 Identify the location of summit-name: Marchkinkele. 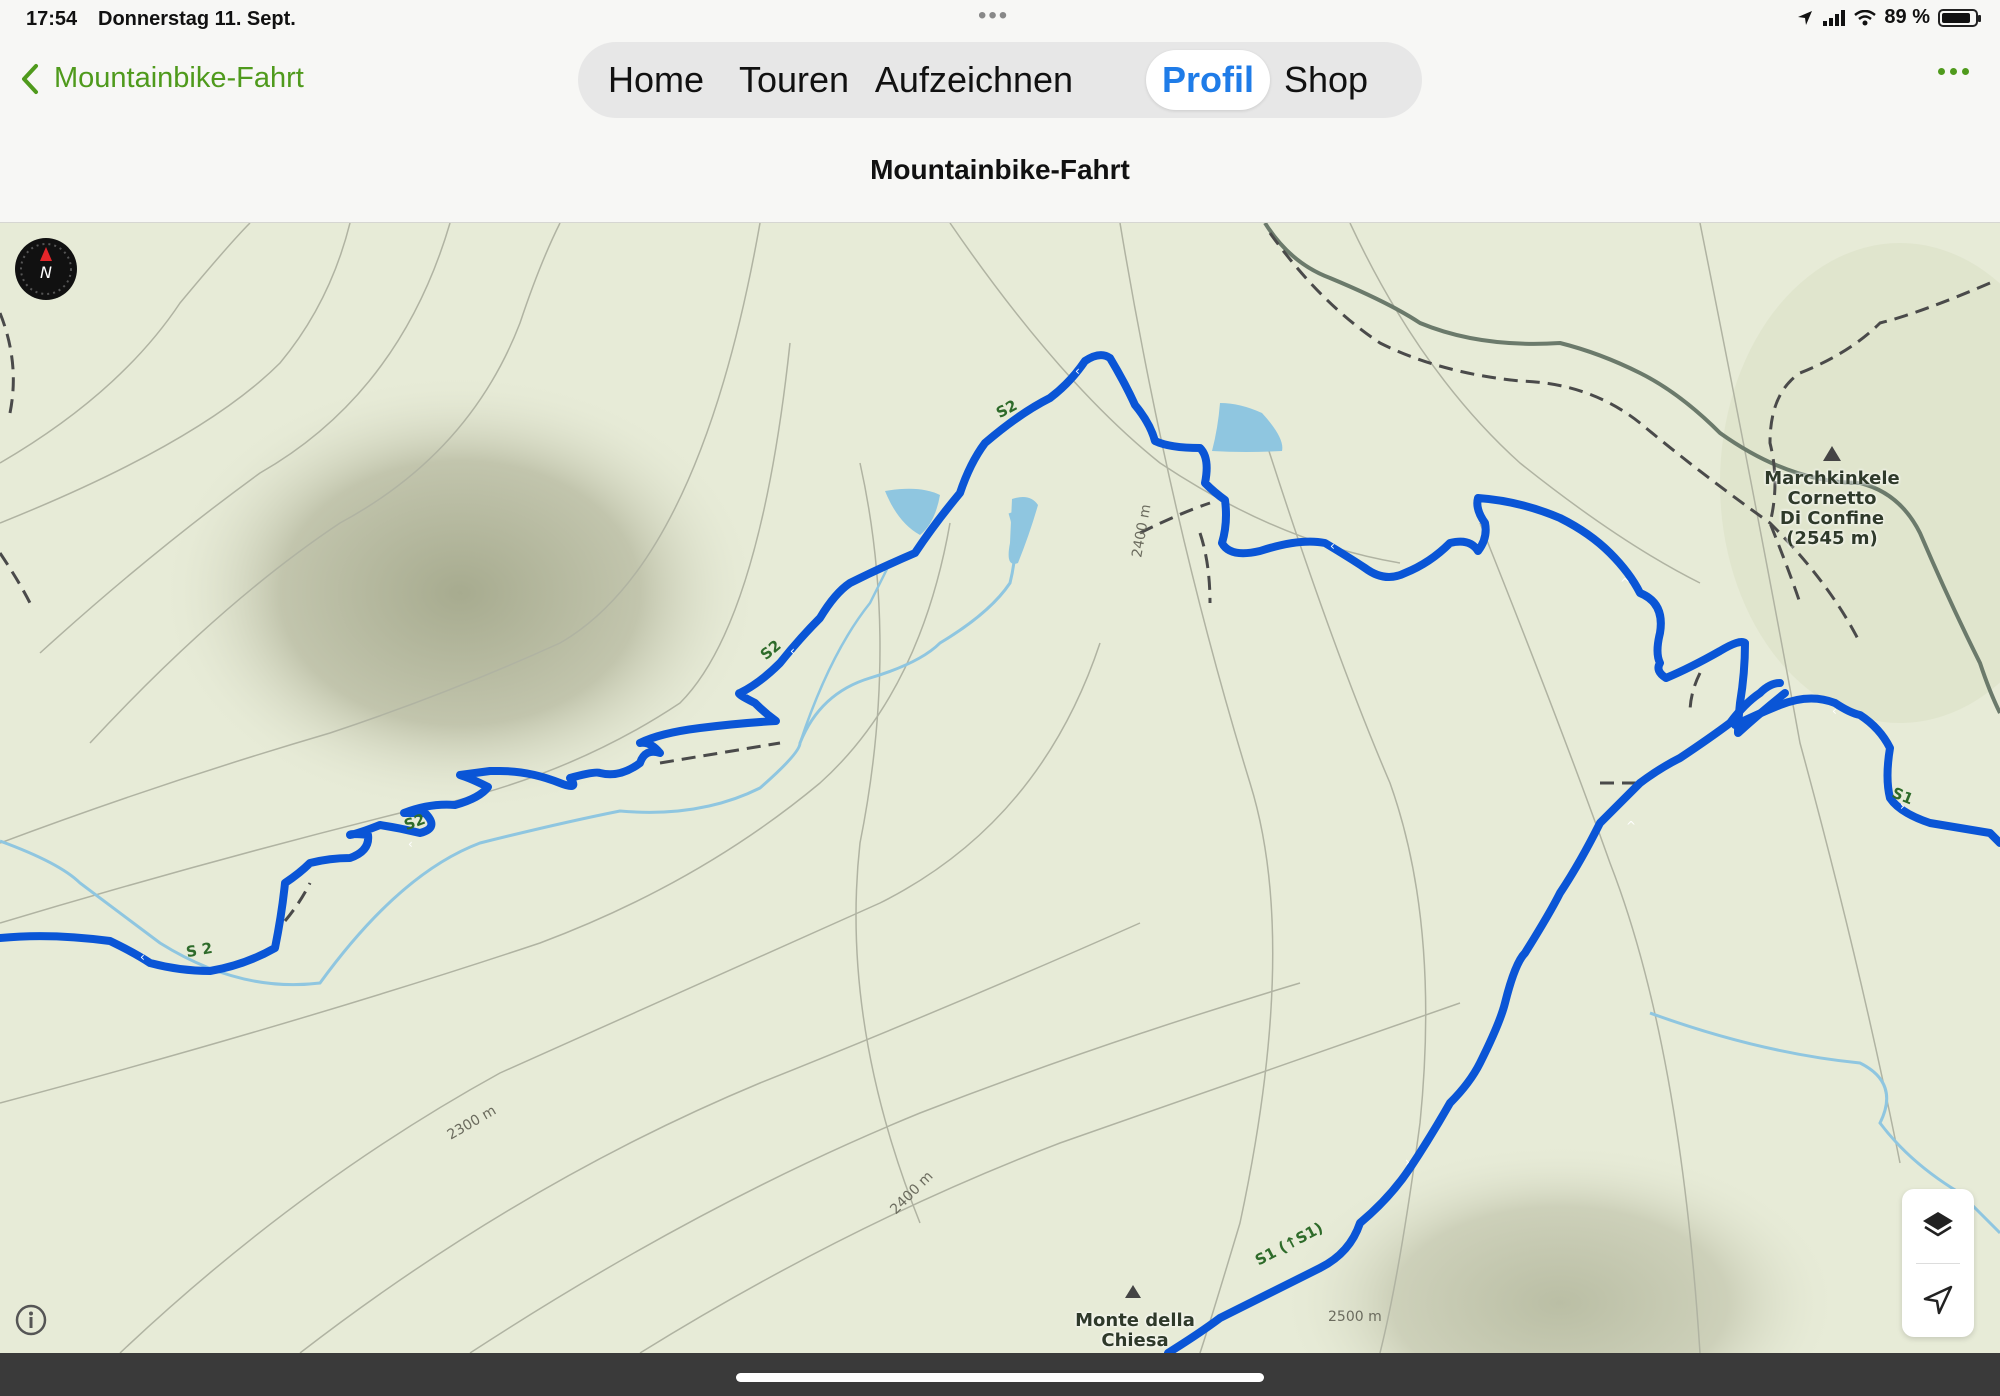
(1832, 478).